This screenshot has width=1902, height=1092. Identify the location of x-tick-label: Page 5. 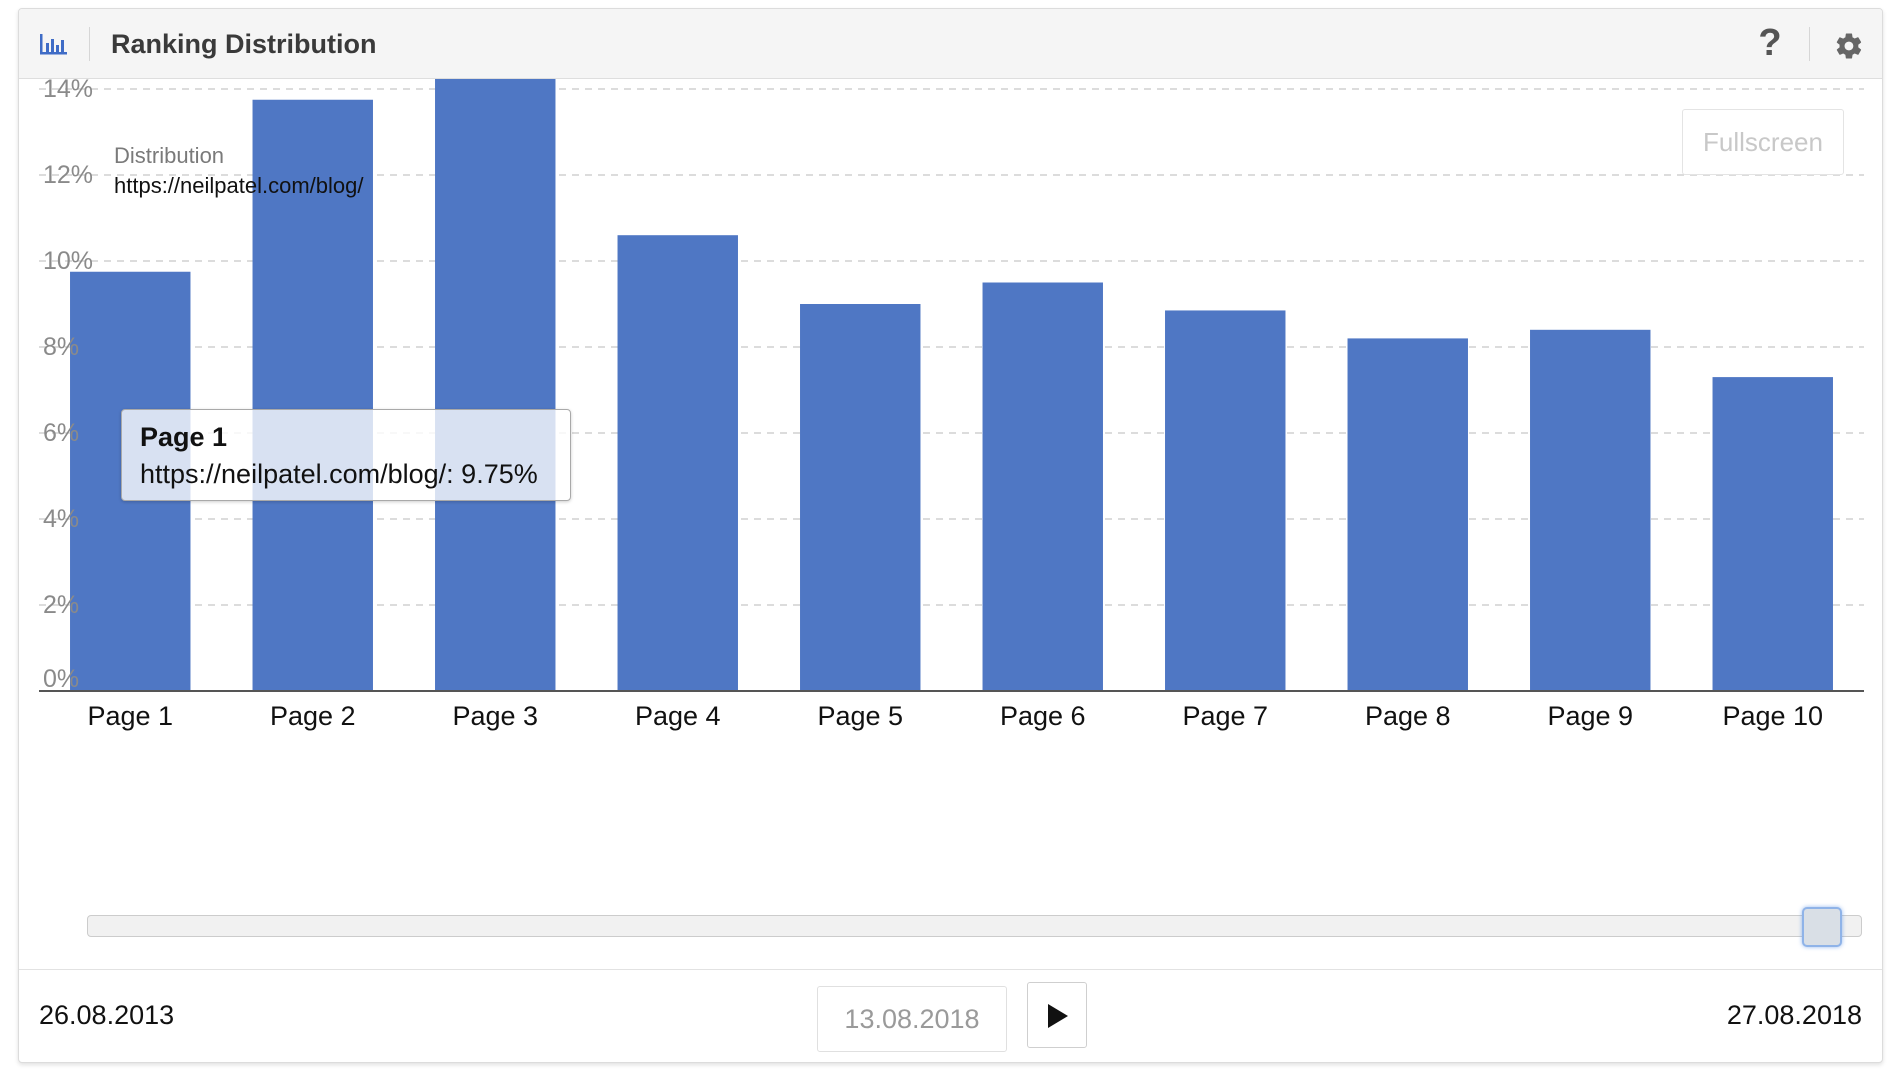
(860, 716).